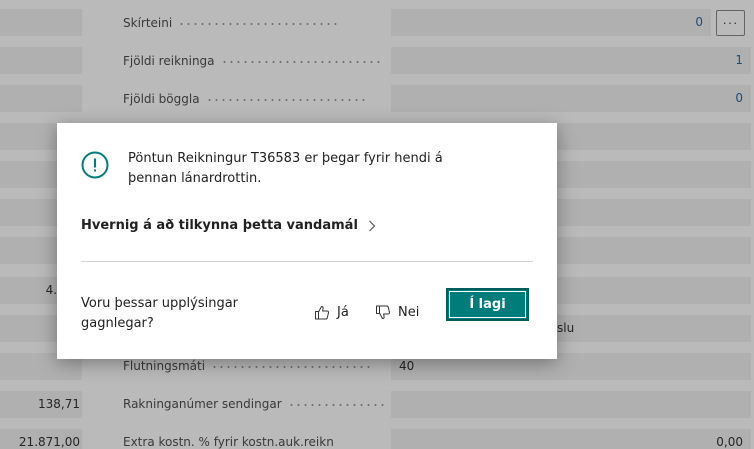  I want to click on ok-button: Í lagi, so click(487, 304).